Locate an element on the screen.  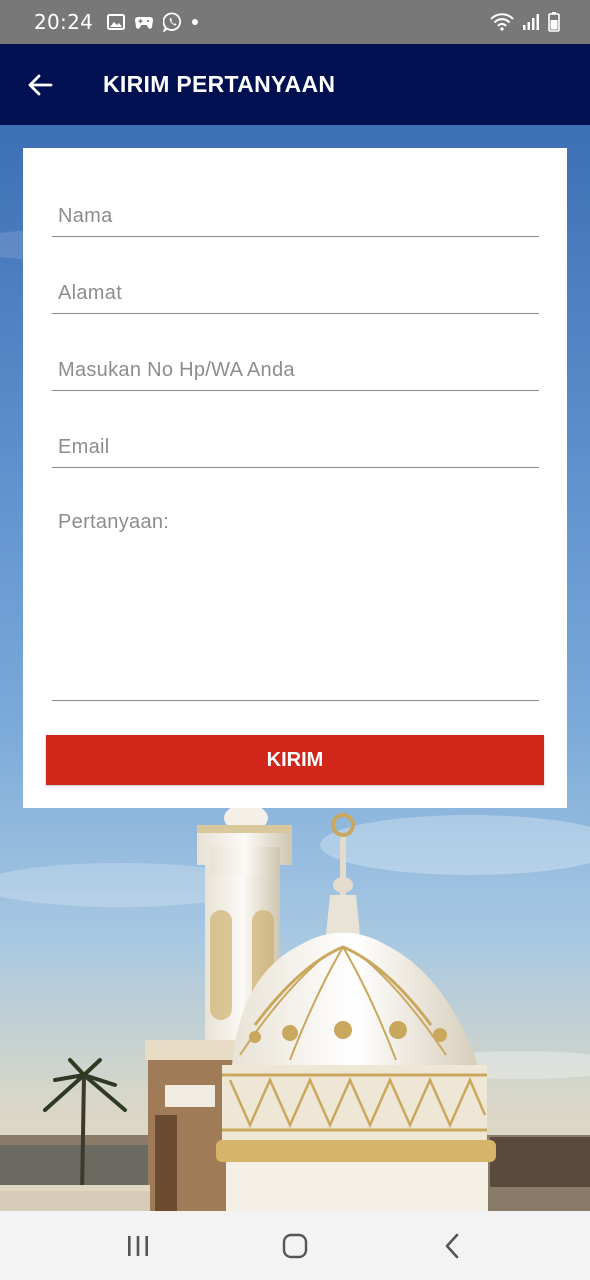
whatsapp-icon is located at coordinates (172, 22).